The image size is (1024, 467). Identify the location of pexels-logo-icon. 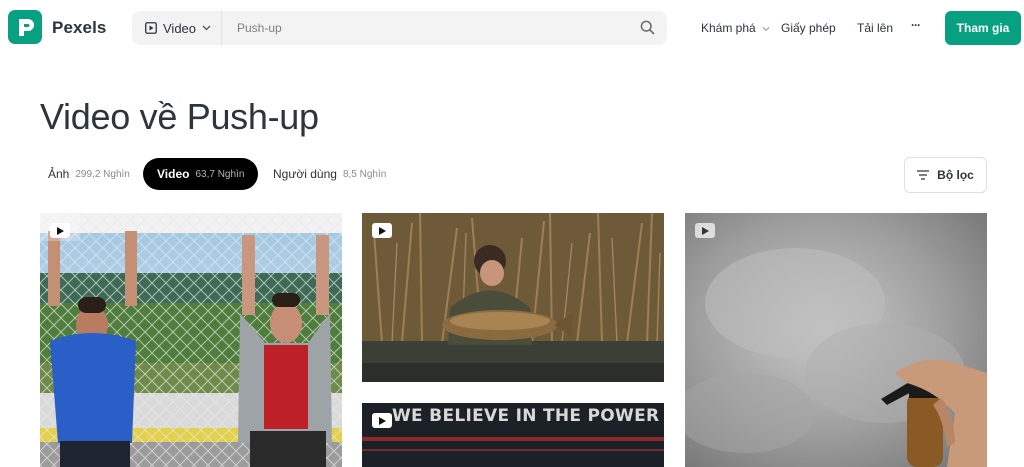
(25, 27).